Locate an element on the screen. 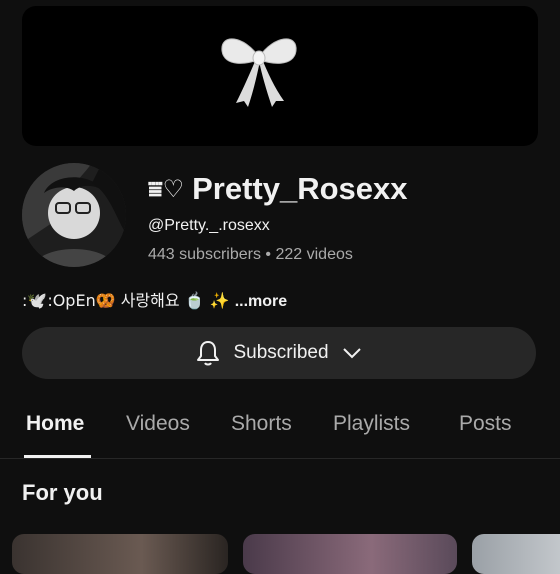  tab-home: Home is located at coordinates (55, 424).